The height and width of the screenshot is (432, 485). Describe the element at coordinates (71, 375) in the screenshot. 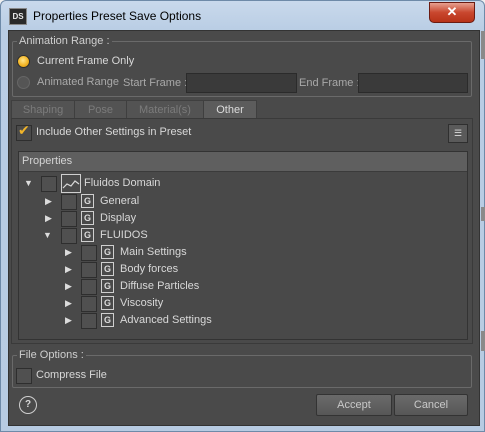

I see `compress-file-label: Compress File` at that location.